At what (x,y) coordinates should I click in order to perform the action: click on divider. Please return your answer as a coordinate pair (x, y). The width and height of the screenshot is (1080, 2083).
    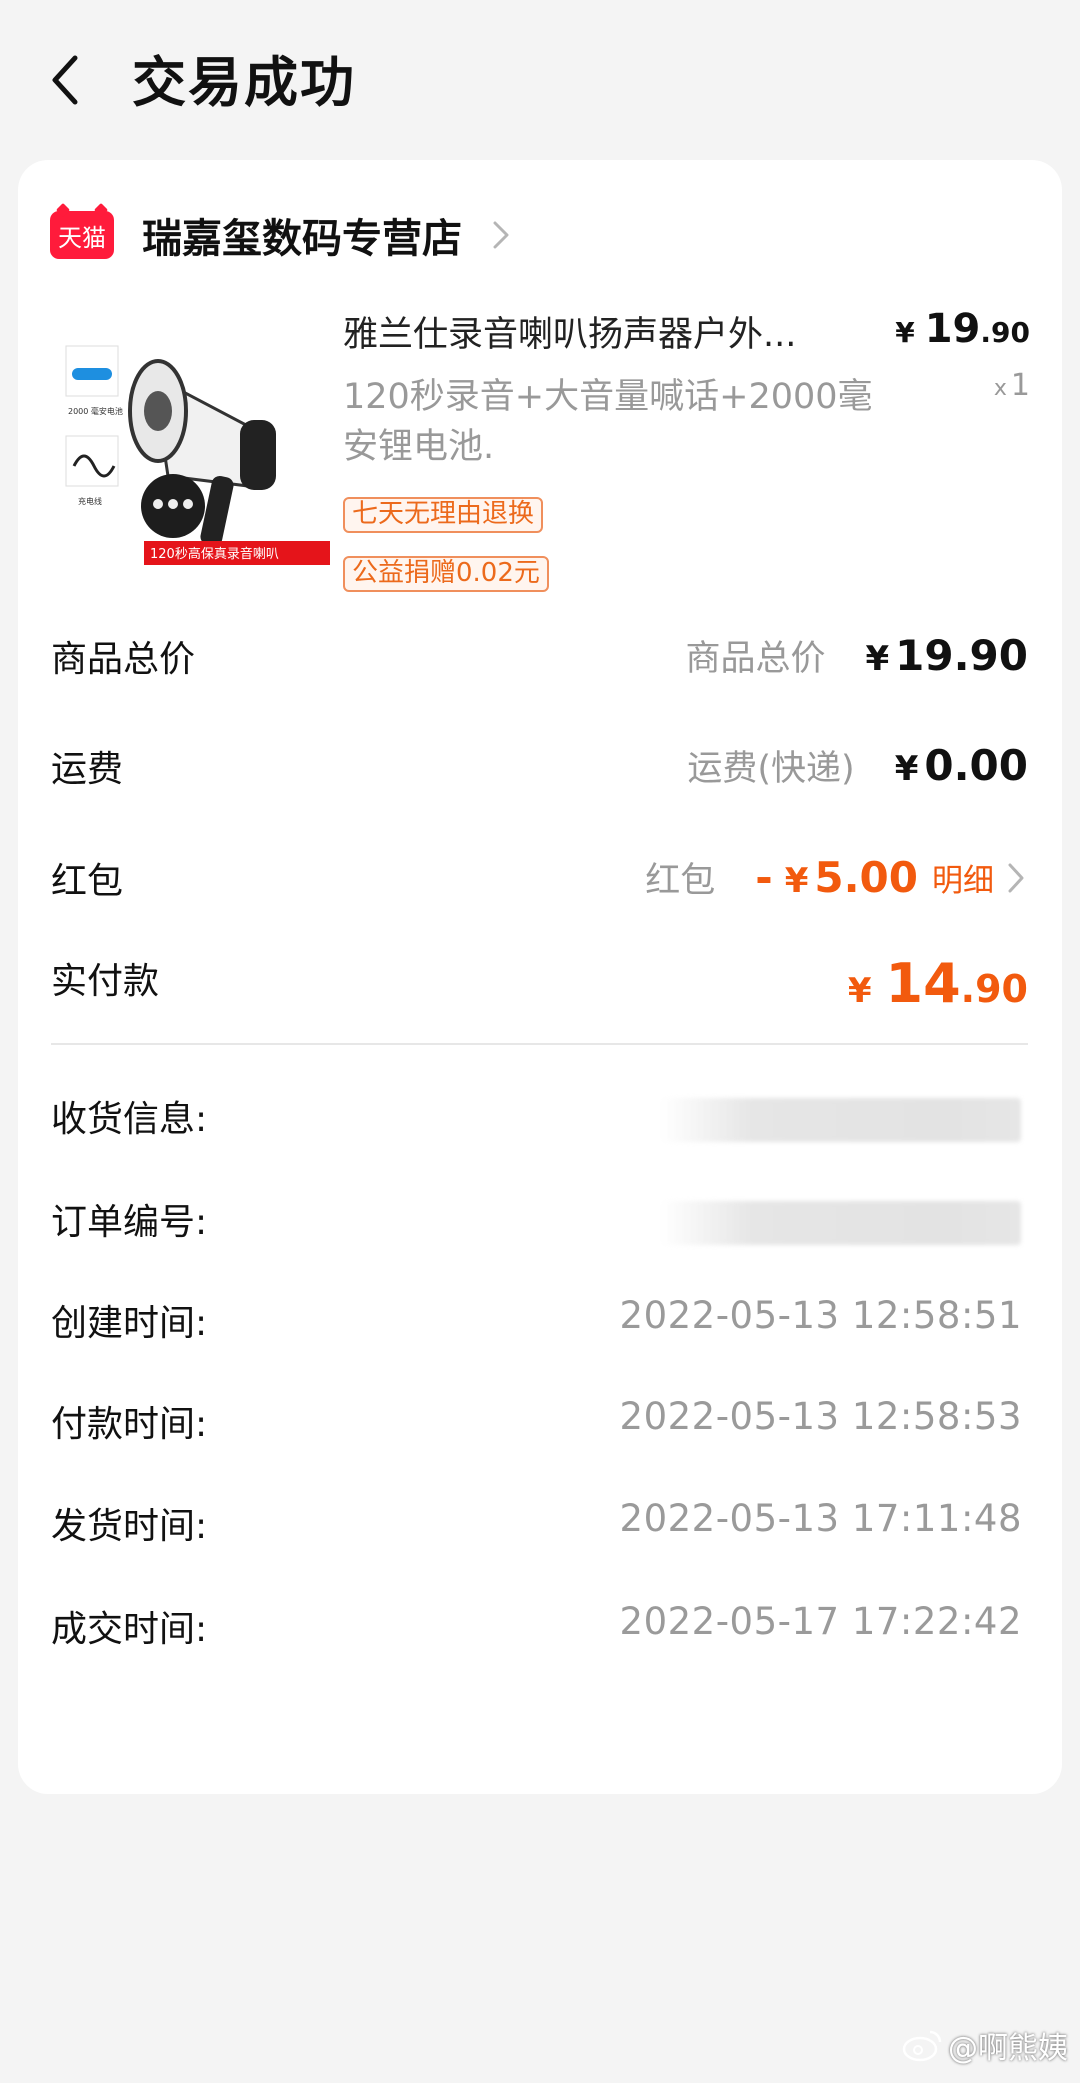
    Looking at the image, I should click on (539, 1044).